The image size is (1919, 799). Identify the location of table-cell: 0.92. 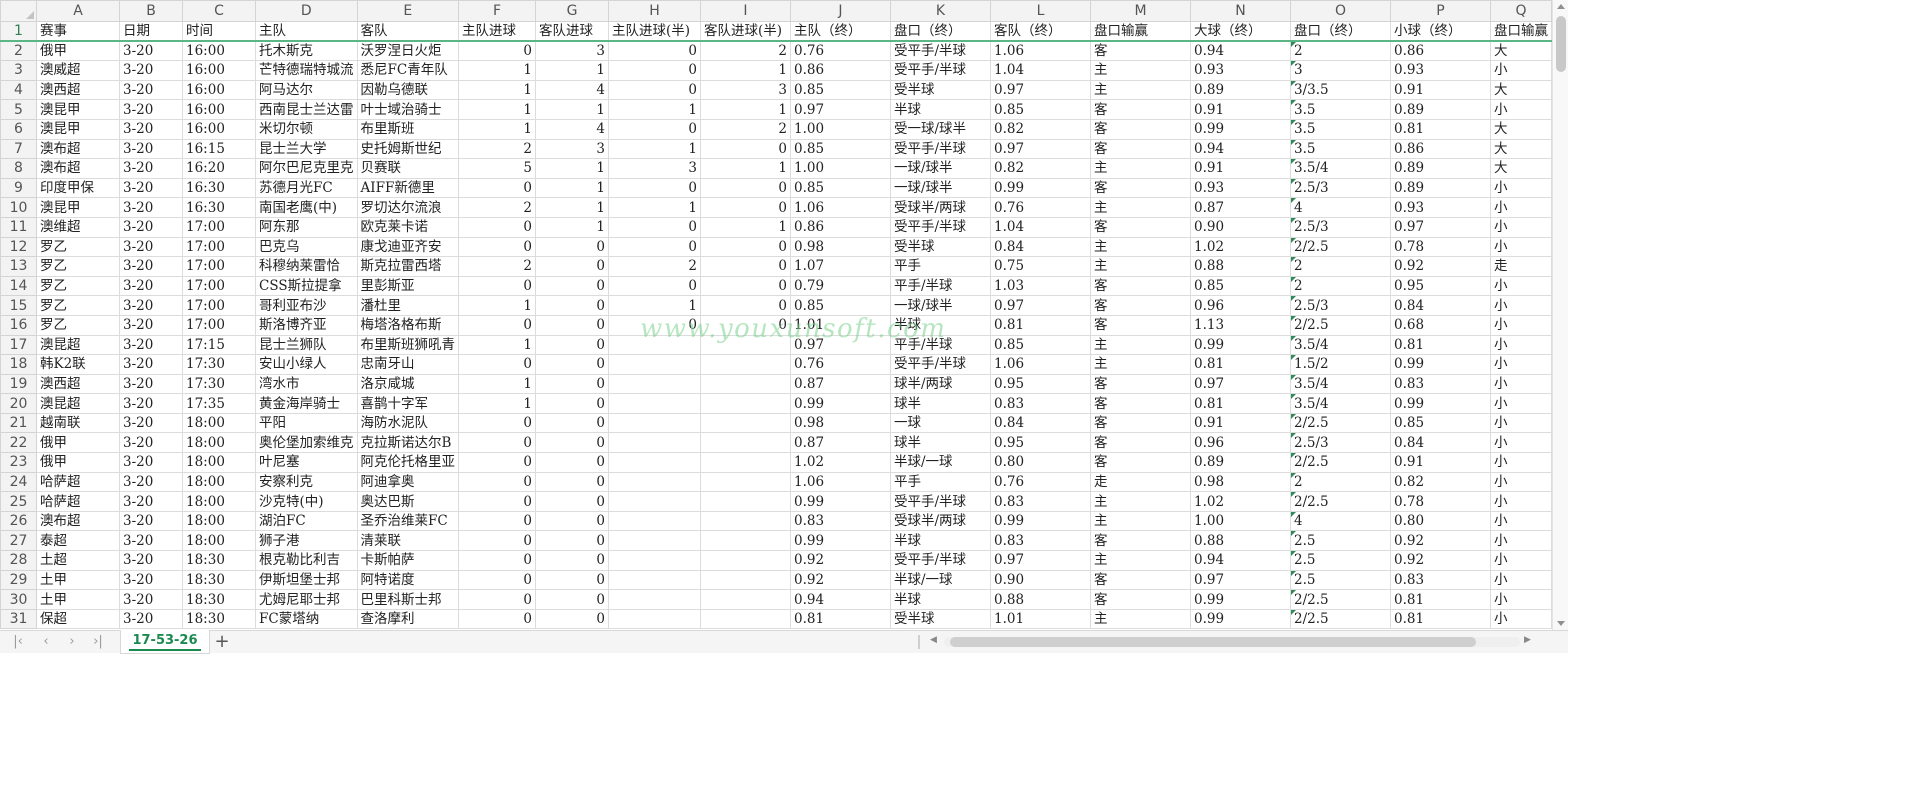
(1440, 541).